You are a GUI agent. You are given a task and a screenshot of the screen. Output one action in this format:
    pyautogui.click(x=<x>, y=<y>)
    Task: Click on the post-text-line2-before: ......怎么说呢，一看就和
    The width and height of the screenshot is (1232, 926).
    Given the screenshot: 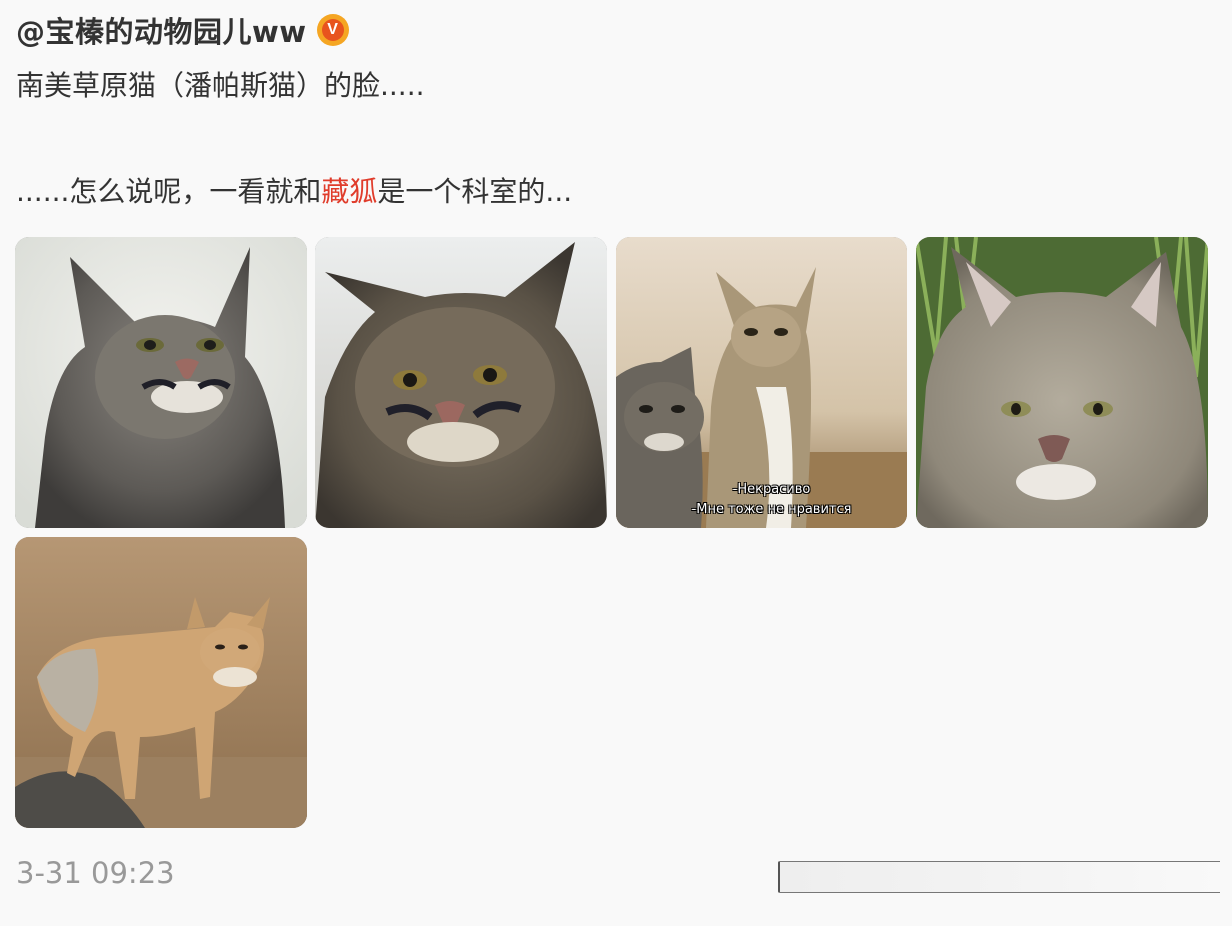 What is the action you would take?
    pyautogui.click(x=169, y=191)
    